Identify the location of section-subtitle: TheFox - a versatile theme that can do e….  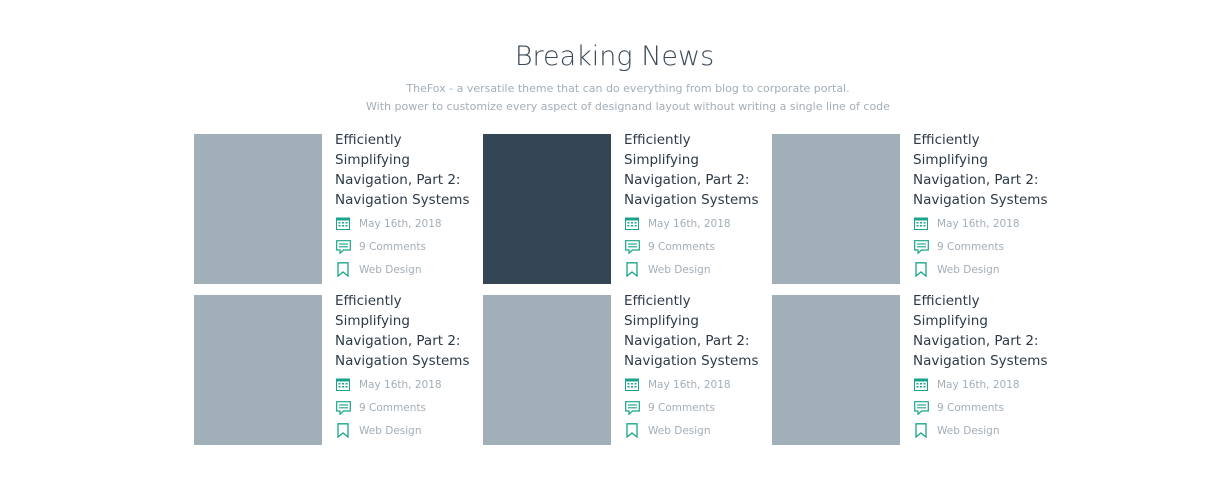
(614, 98).